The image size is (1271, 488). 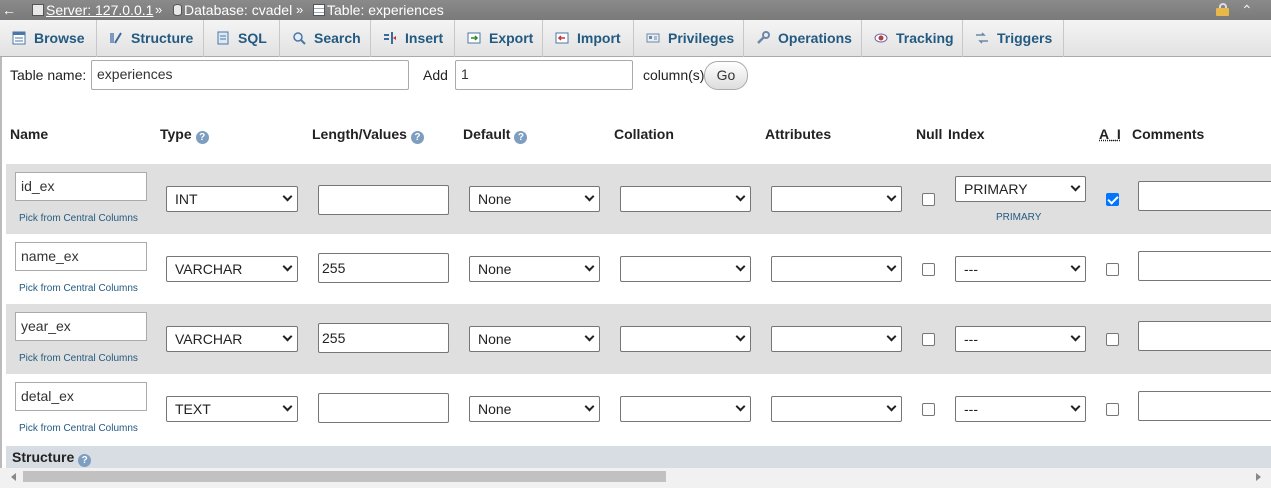 What do you see at coordinates (435, 75) in the screenshot?
I see `add-label: Add` at bounding box center [435, 75].